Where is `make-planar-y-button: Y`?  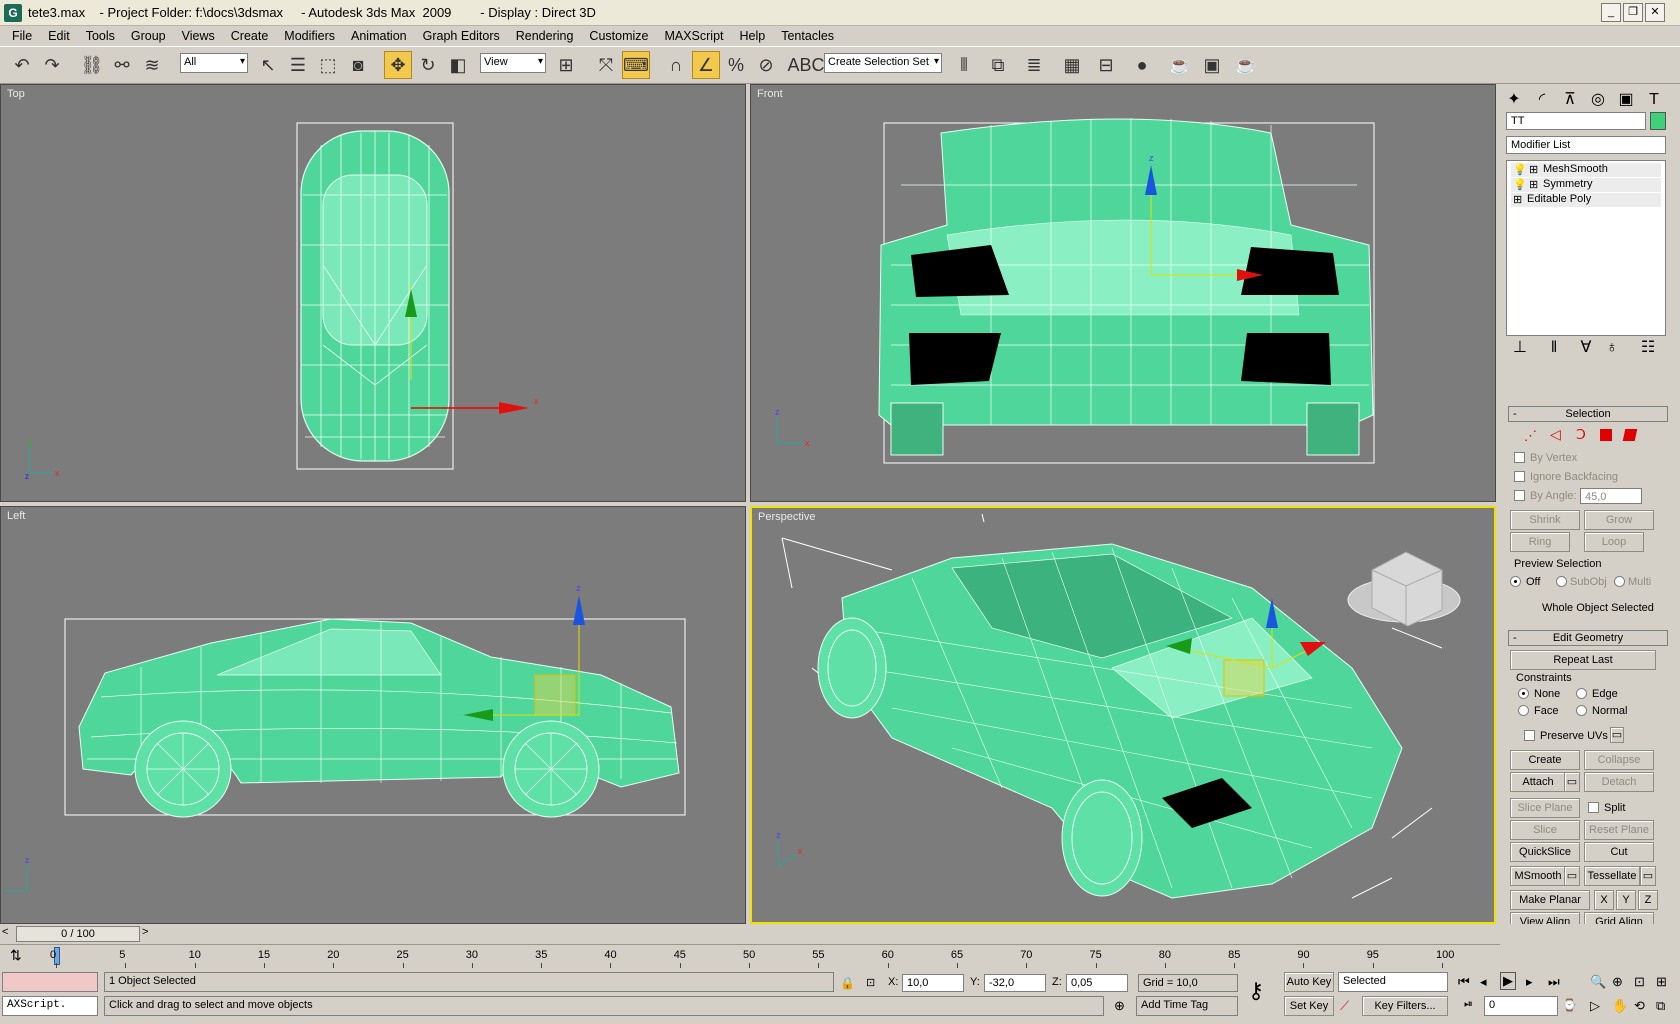
make-planar-y-button: Y is located at coordinates (1626, 900).